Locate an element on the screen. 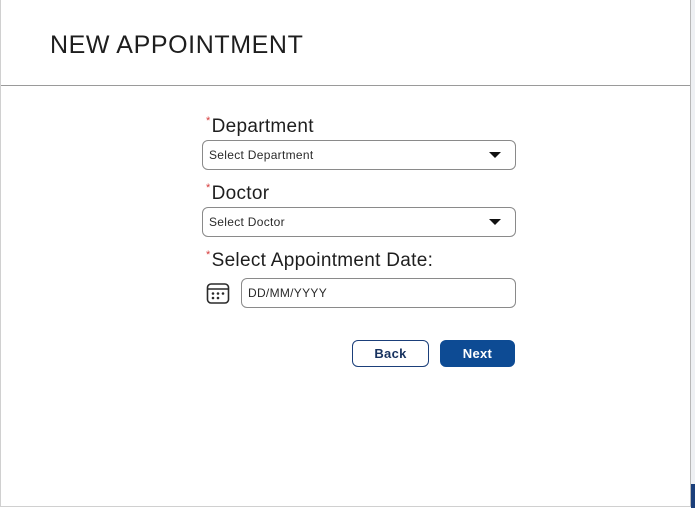 This screenshot has width=695, height=508. back-button: Back is located at coordinates (390, 353).